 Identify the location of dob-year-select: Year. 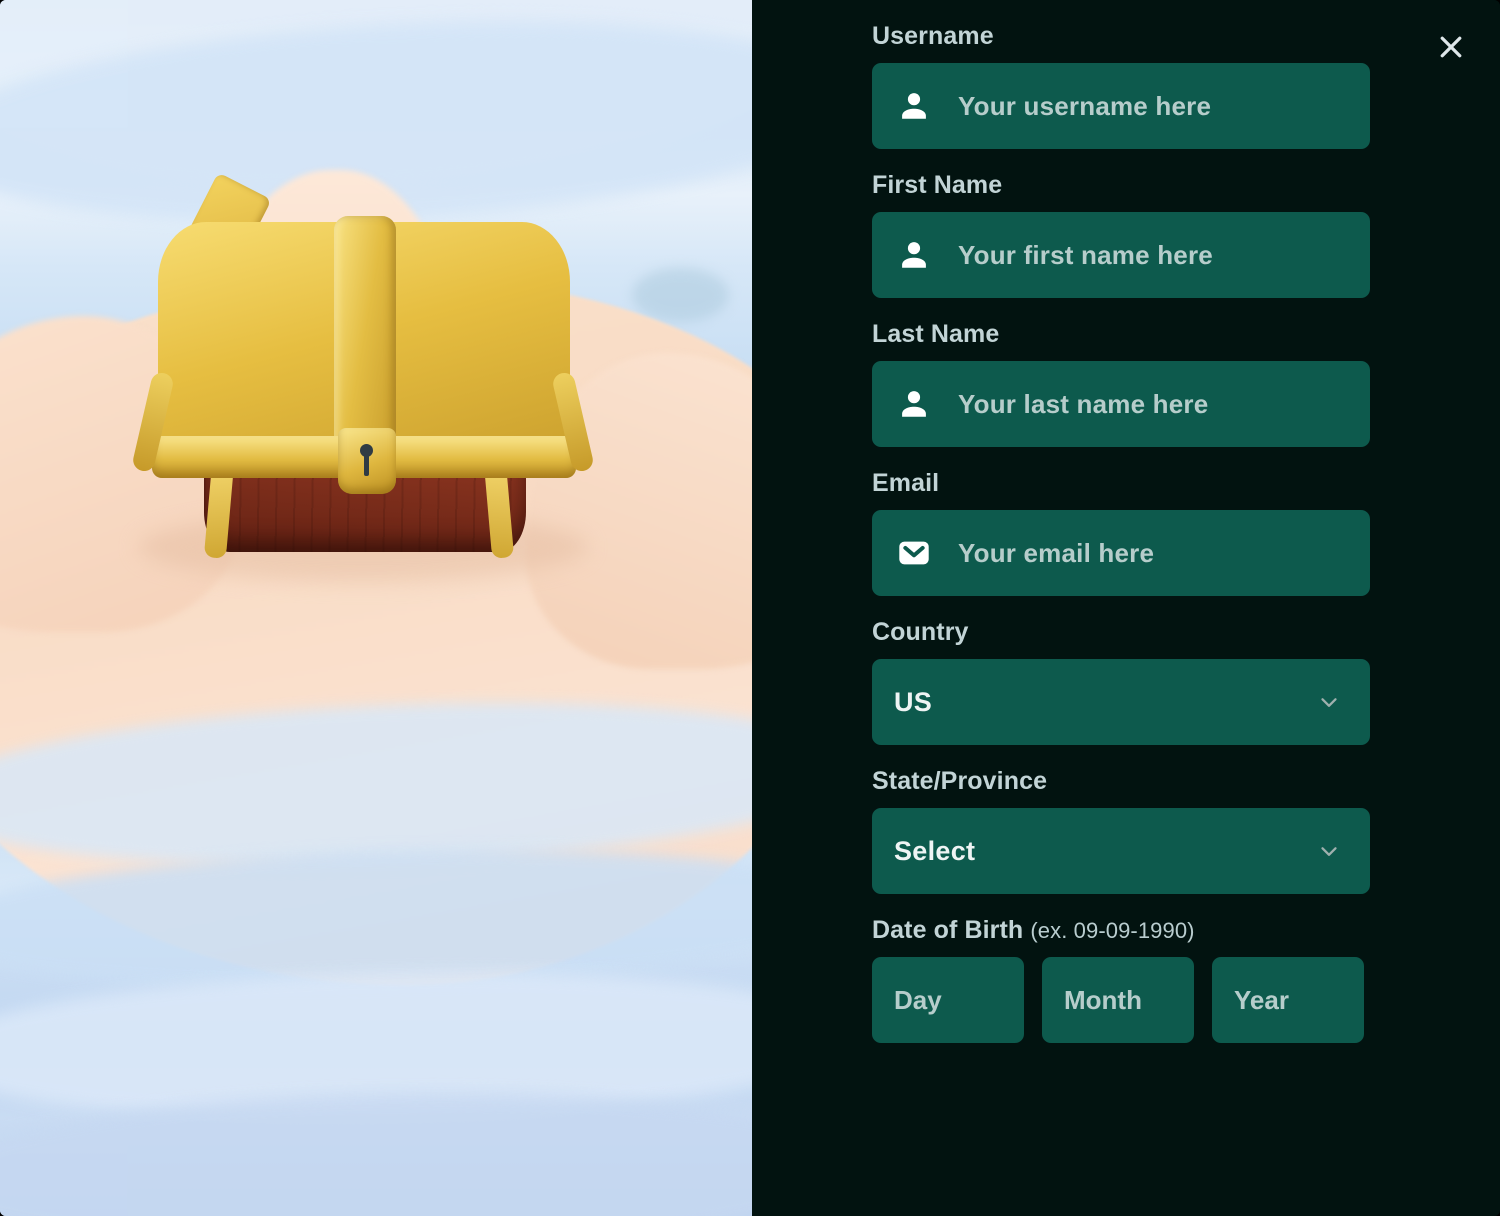
(1288, 1000).